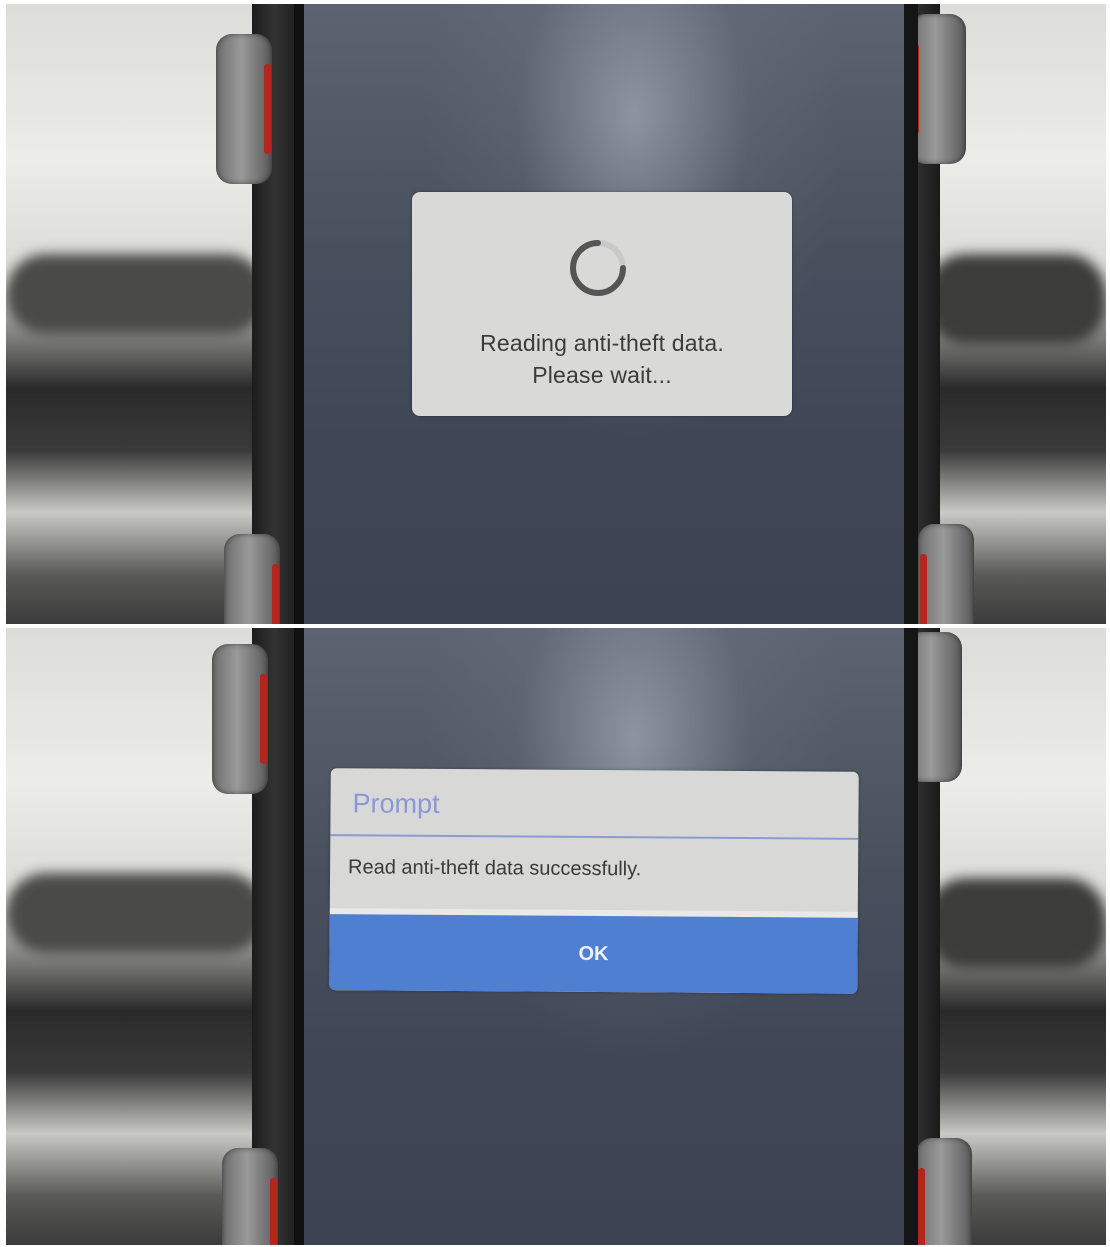 This screenshot has height=1247, width=1110. Describe the element at coordinates (593, 954) in the screenshot. I see `ok-button: OK` at that location.